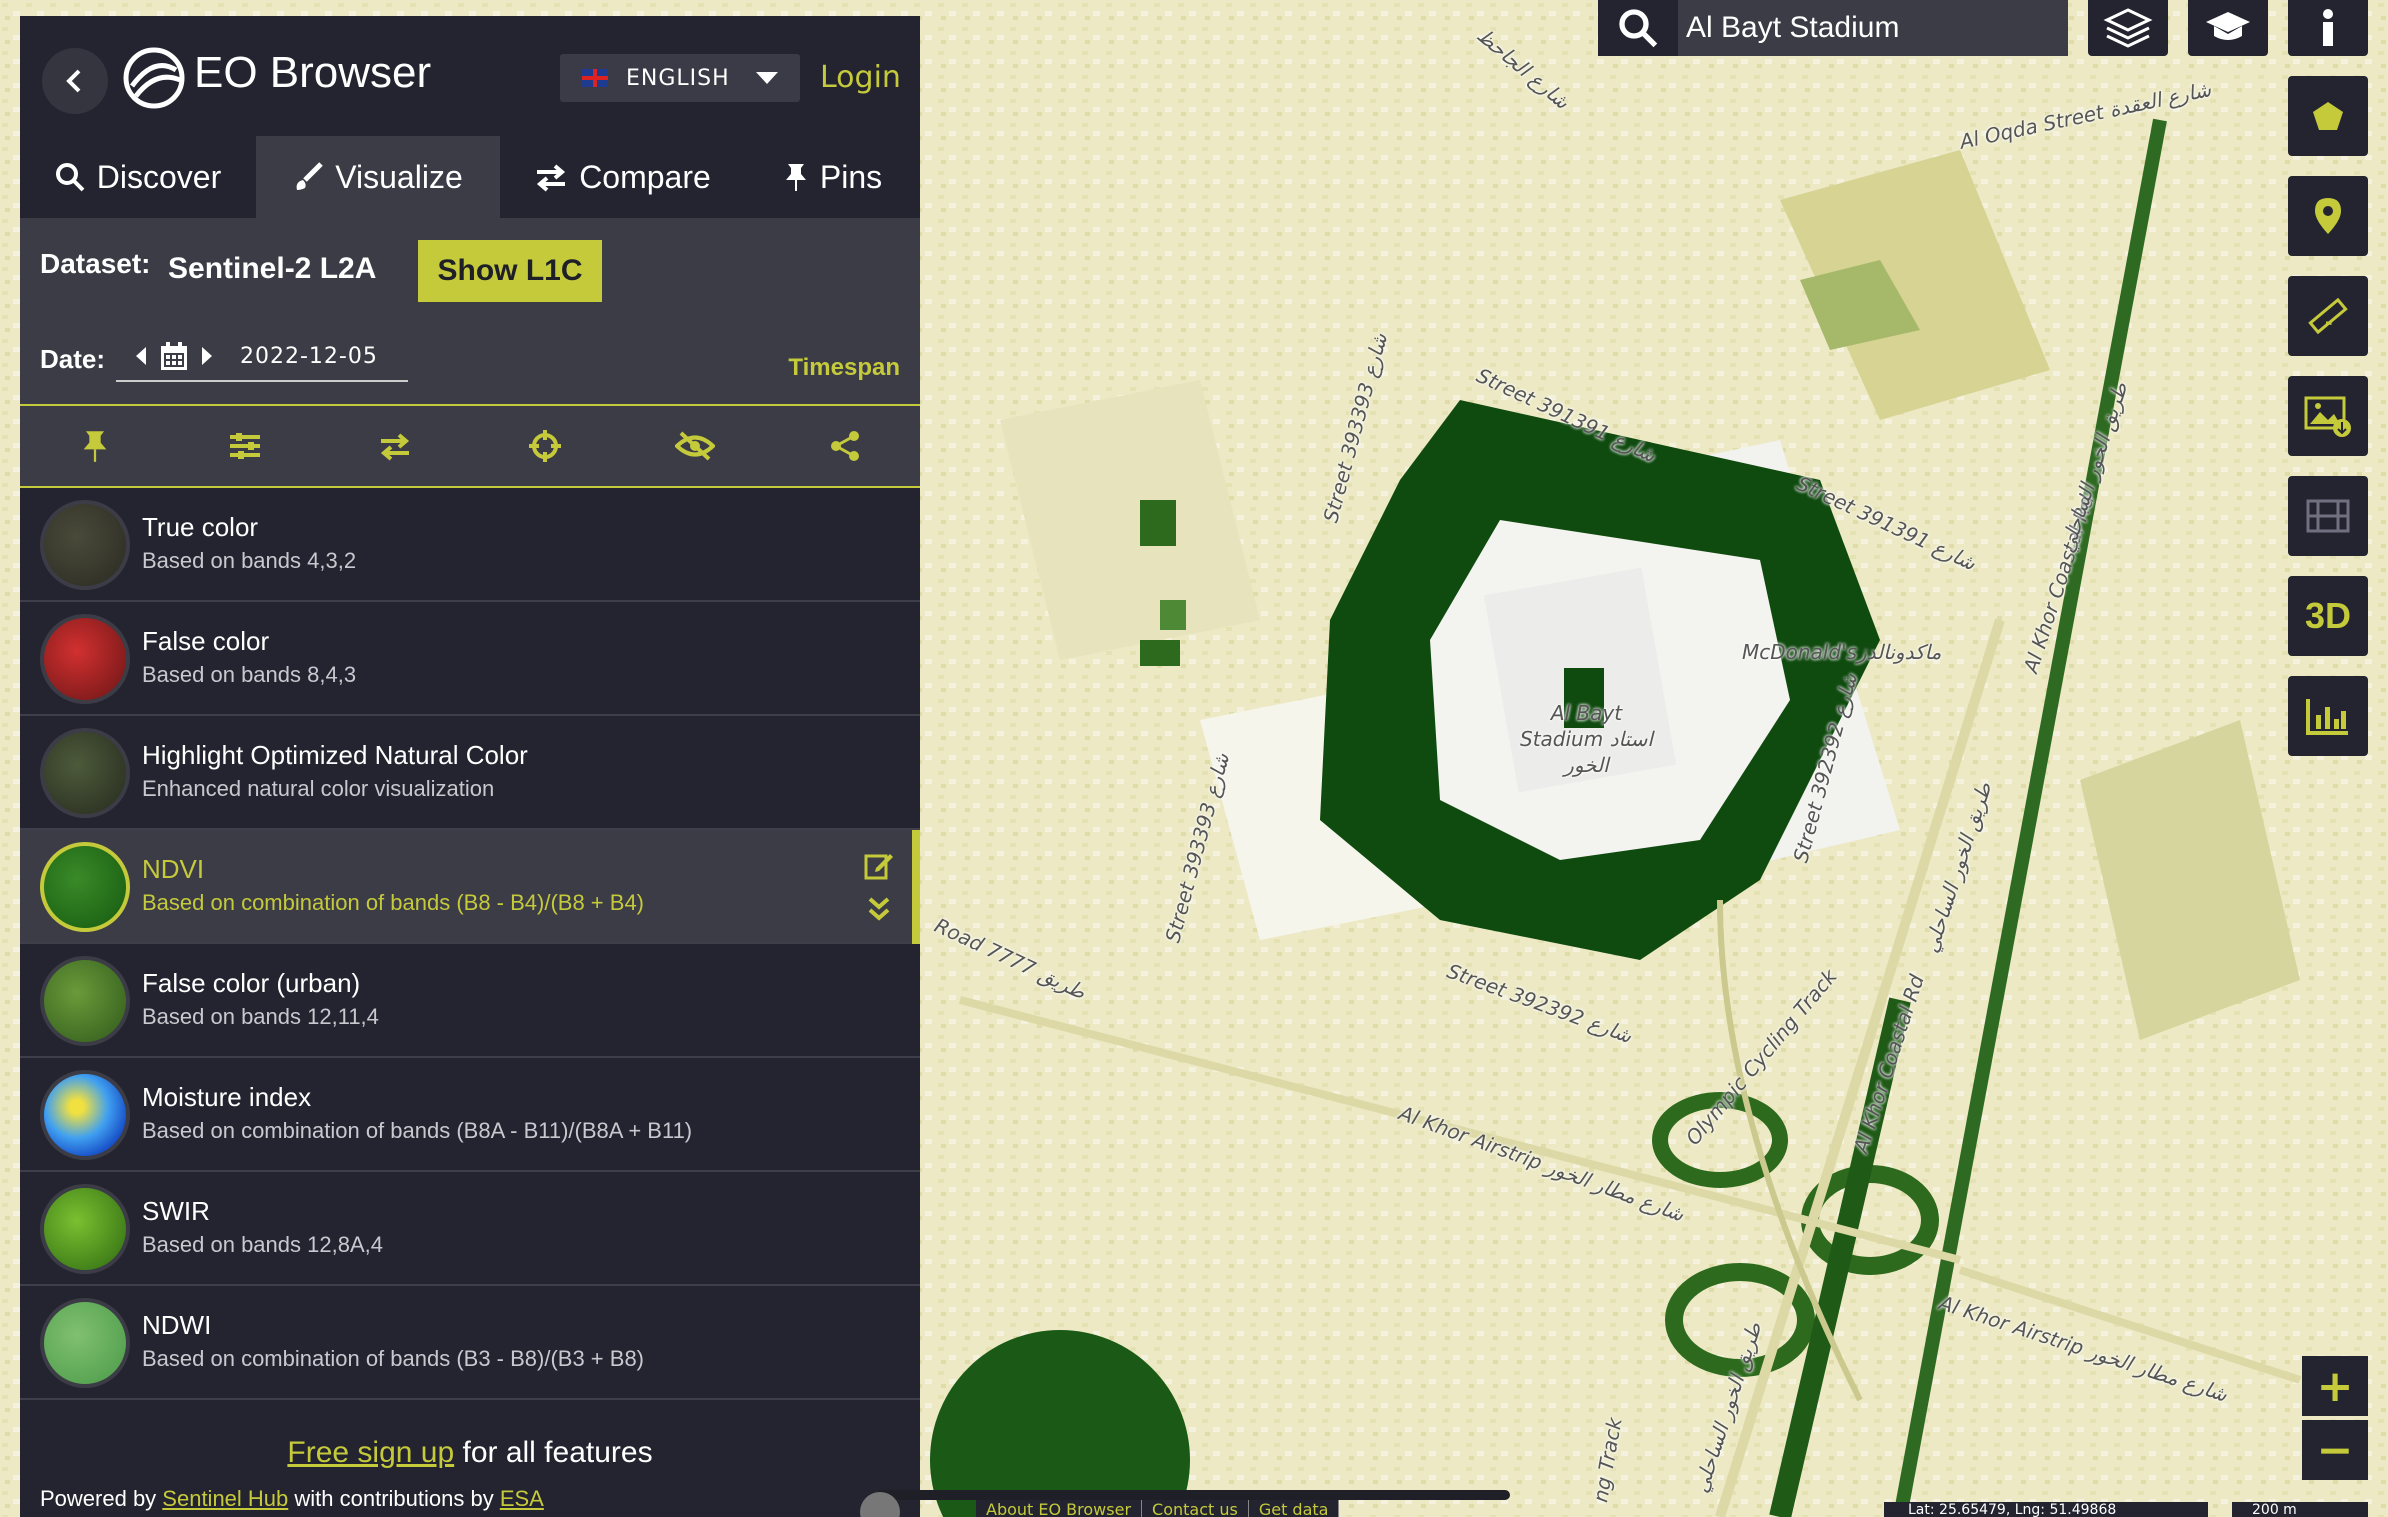 This screenshot has height=1517, width=2388. What do you see at coordinates (225, 1498) in the screenshot?
I see `sentinel-hub-link: Sentinel Hub` at bounding box center [225, 1498].